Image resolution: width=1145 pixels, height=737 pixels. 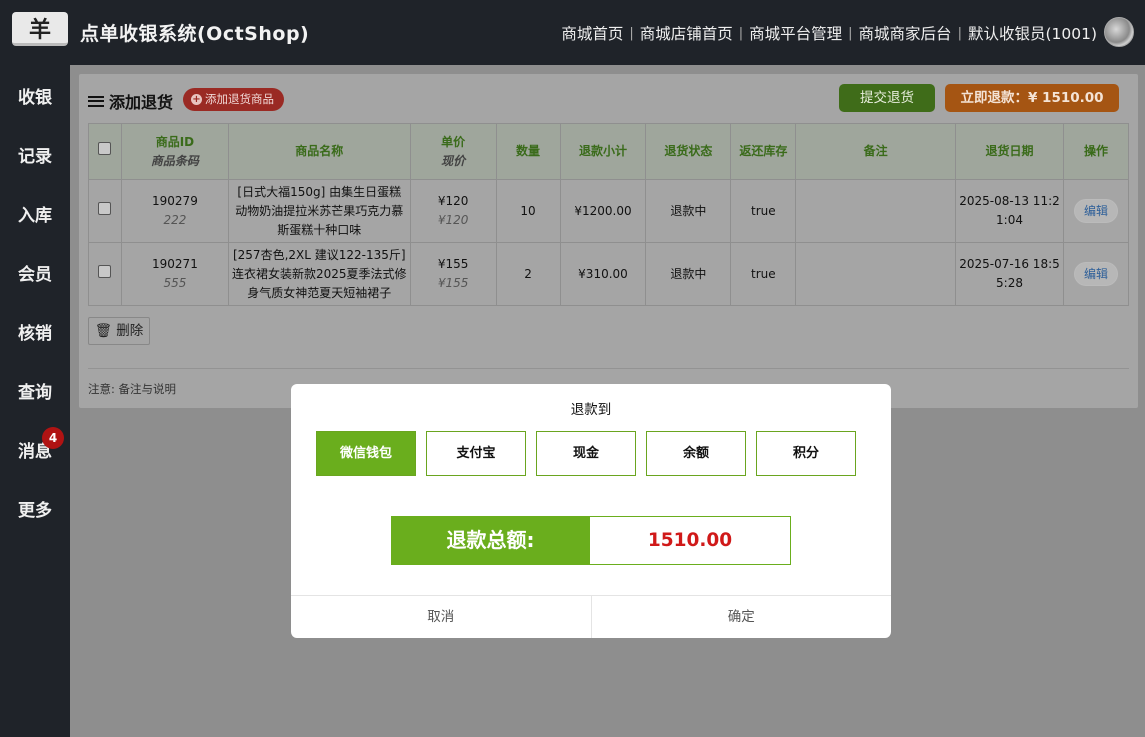 What do you see at coordinates (690, 540) in the screenshot?
I see `refund-total-value: 1510.00` at bounding box center [690, 540].